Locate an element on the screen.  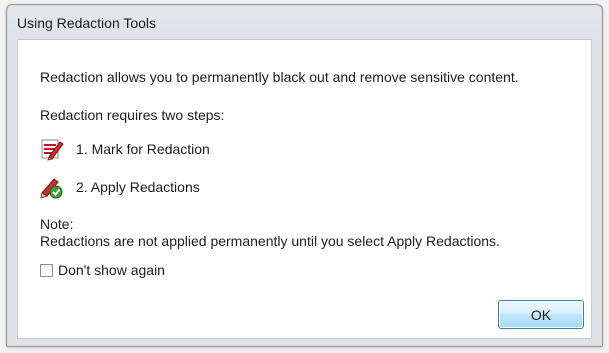
title-bar: Using Redaction Tools is located at coordinates (304, 22).